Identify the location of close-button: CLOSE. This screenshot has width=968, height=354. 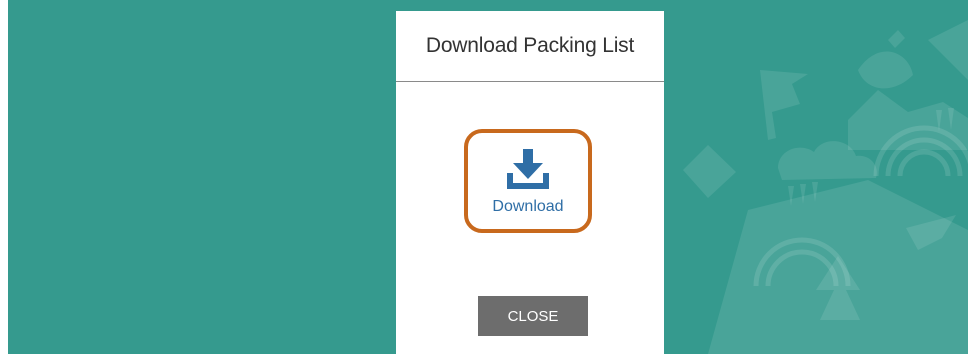
(533, 316).